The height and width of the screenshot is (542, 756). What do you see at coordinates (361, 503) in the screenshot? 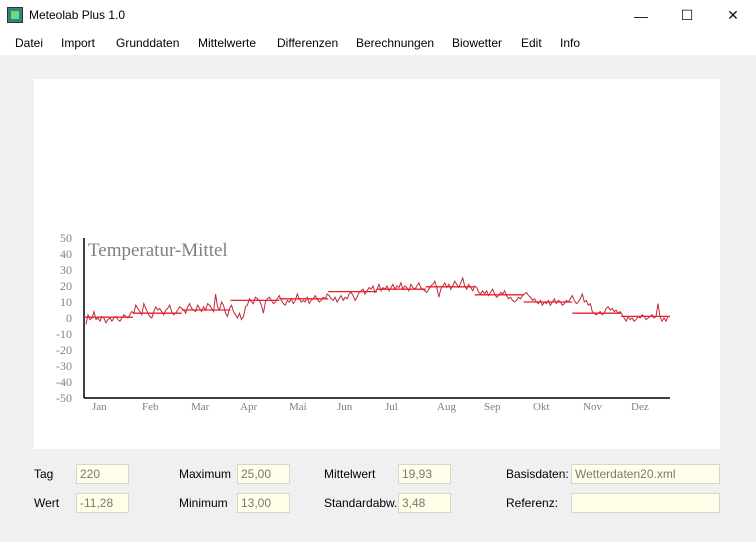
I see `standardabw-label: Standardabw.` at bounding box center [361, 503].